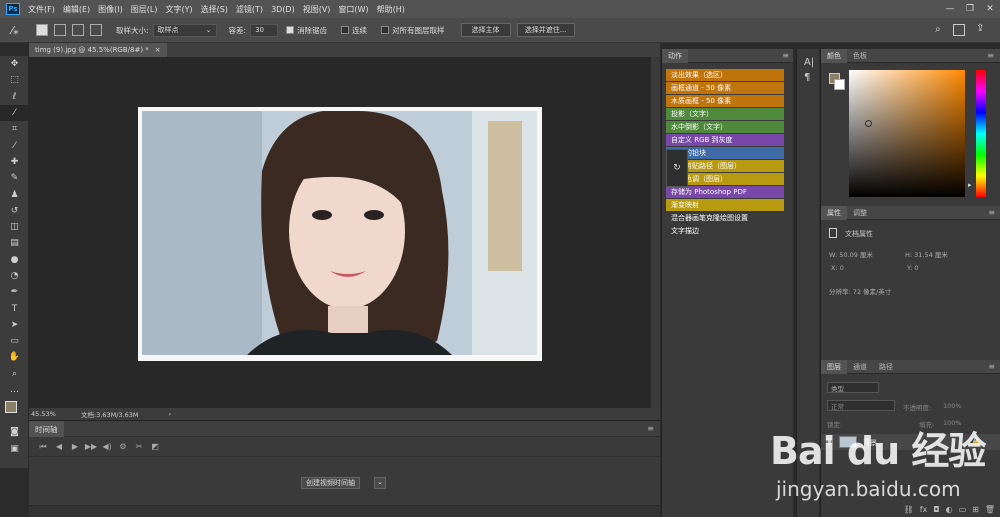  What do you see at coordinates (981, 133) in the screenshot?
I see `hue-slider` at bounding box center [981, 133].